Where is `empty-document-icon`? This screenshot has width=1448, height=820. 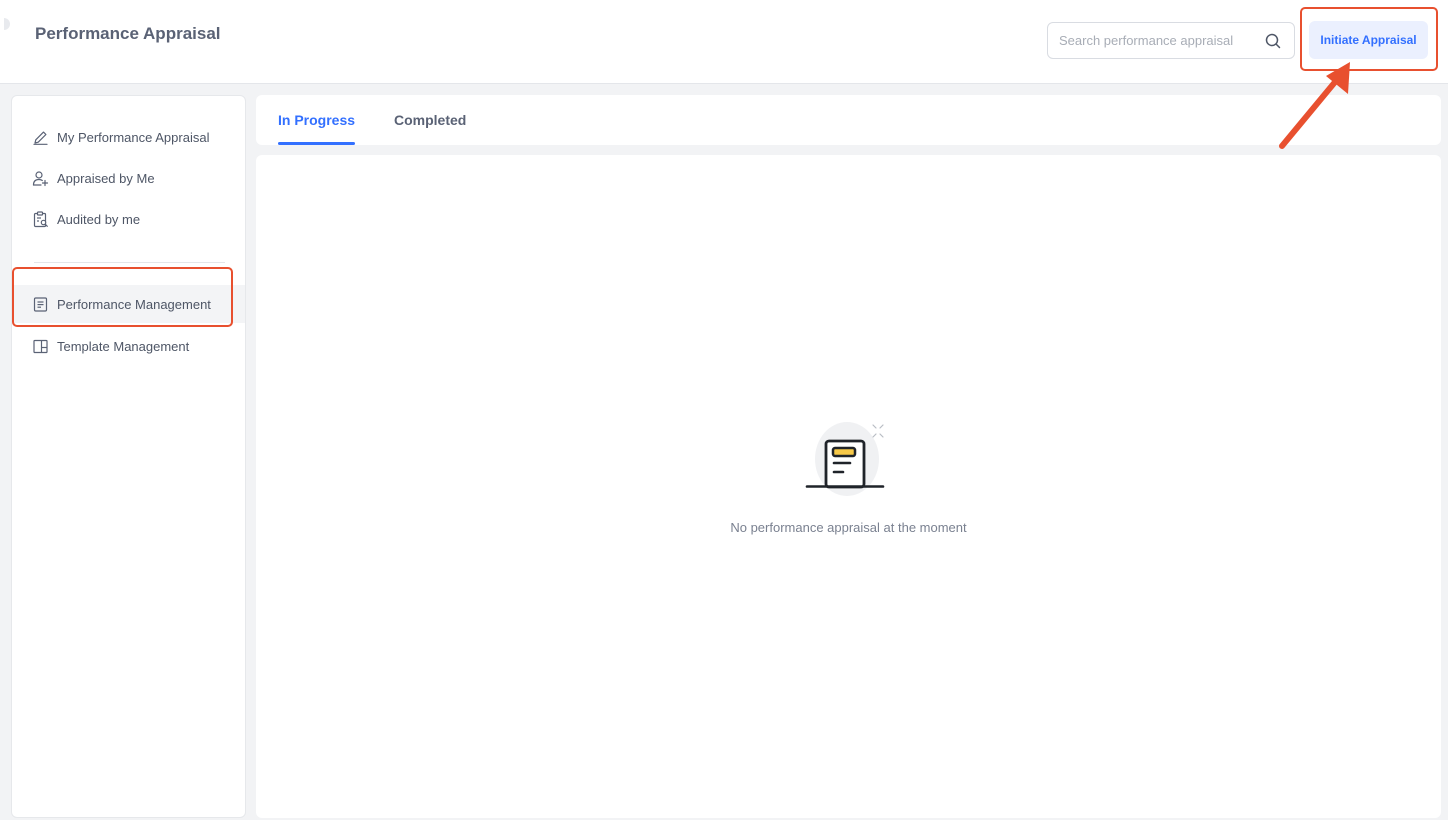
empty-document-icon is located at coordinates (847, 457).